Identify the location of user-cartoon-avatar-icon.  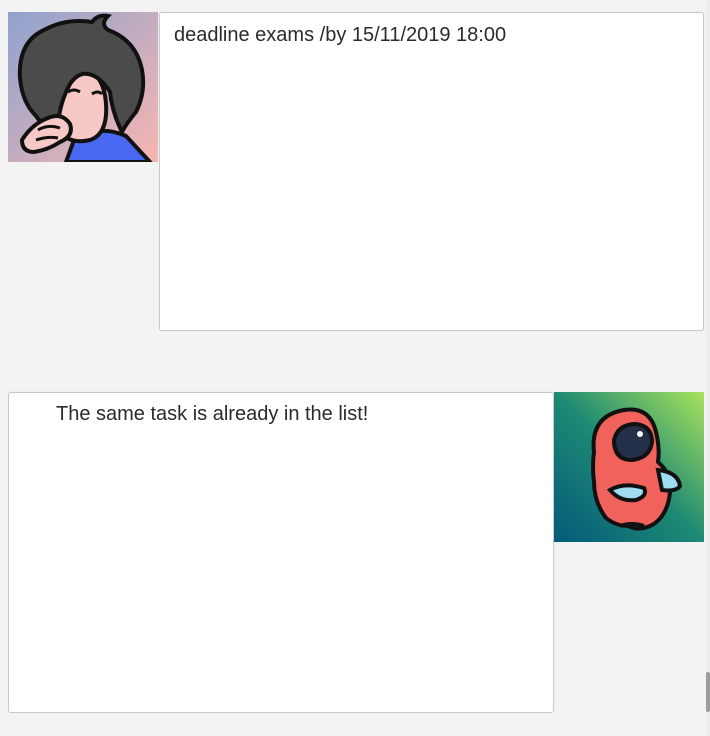
(83, 87).